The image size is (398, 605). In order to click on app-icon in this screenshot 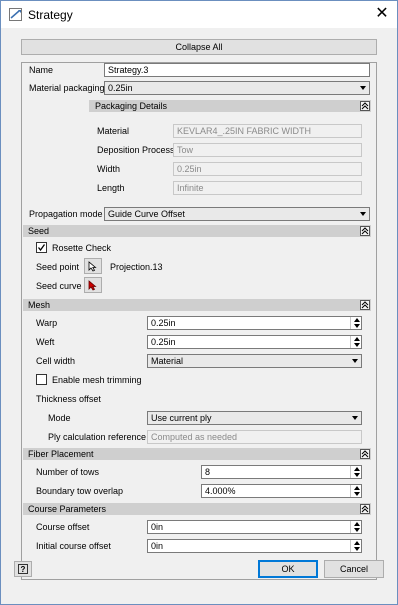, I will do `click(15, 14)`.